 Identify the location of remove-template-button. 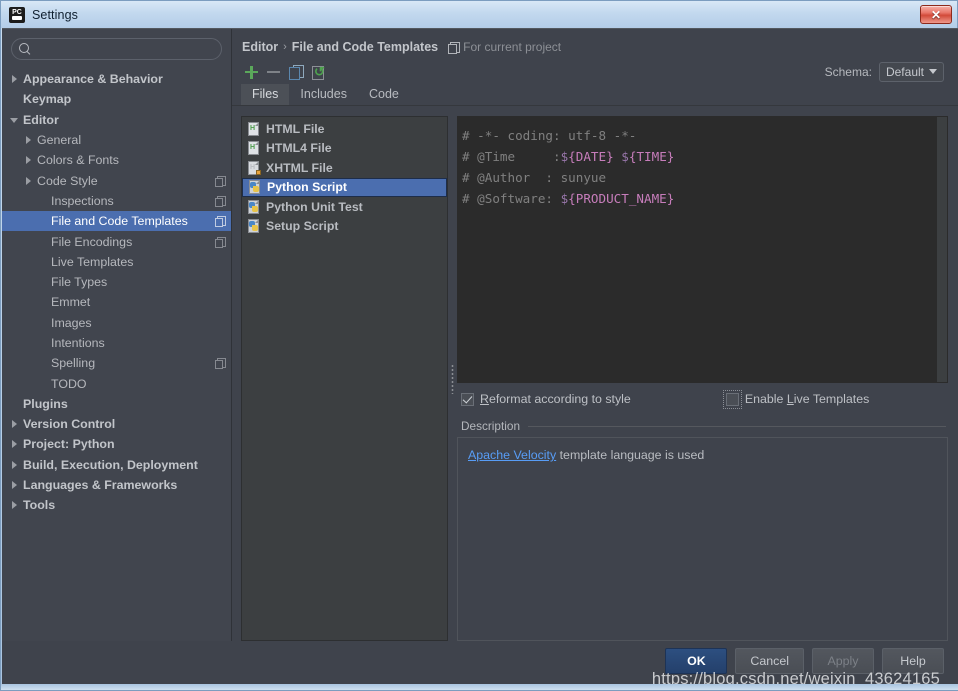
(274, 72).